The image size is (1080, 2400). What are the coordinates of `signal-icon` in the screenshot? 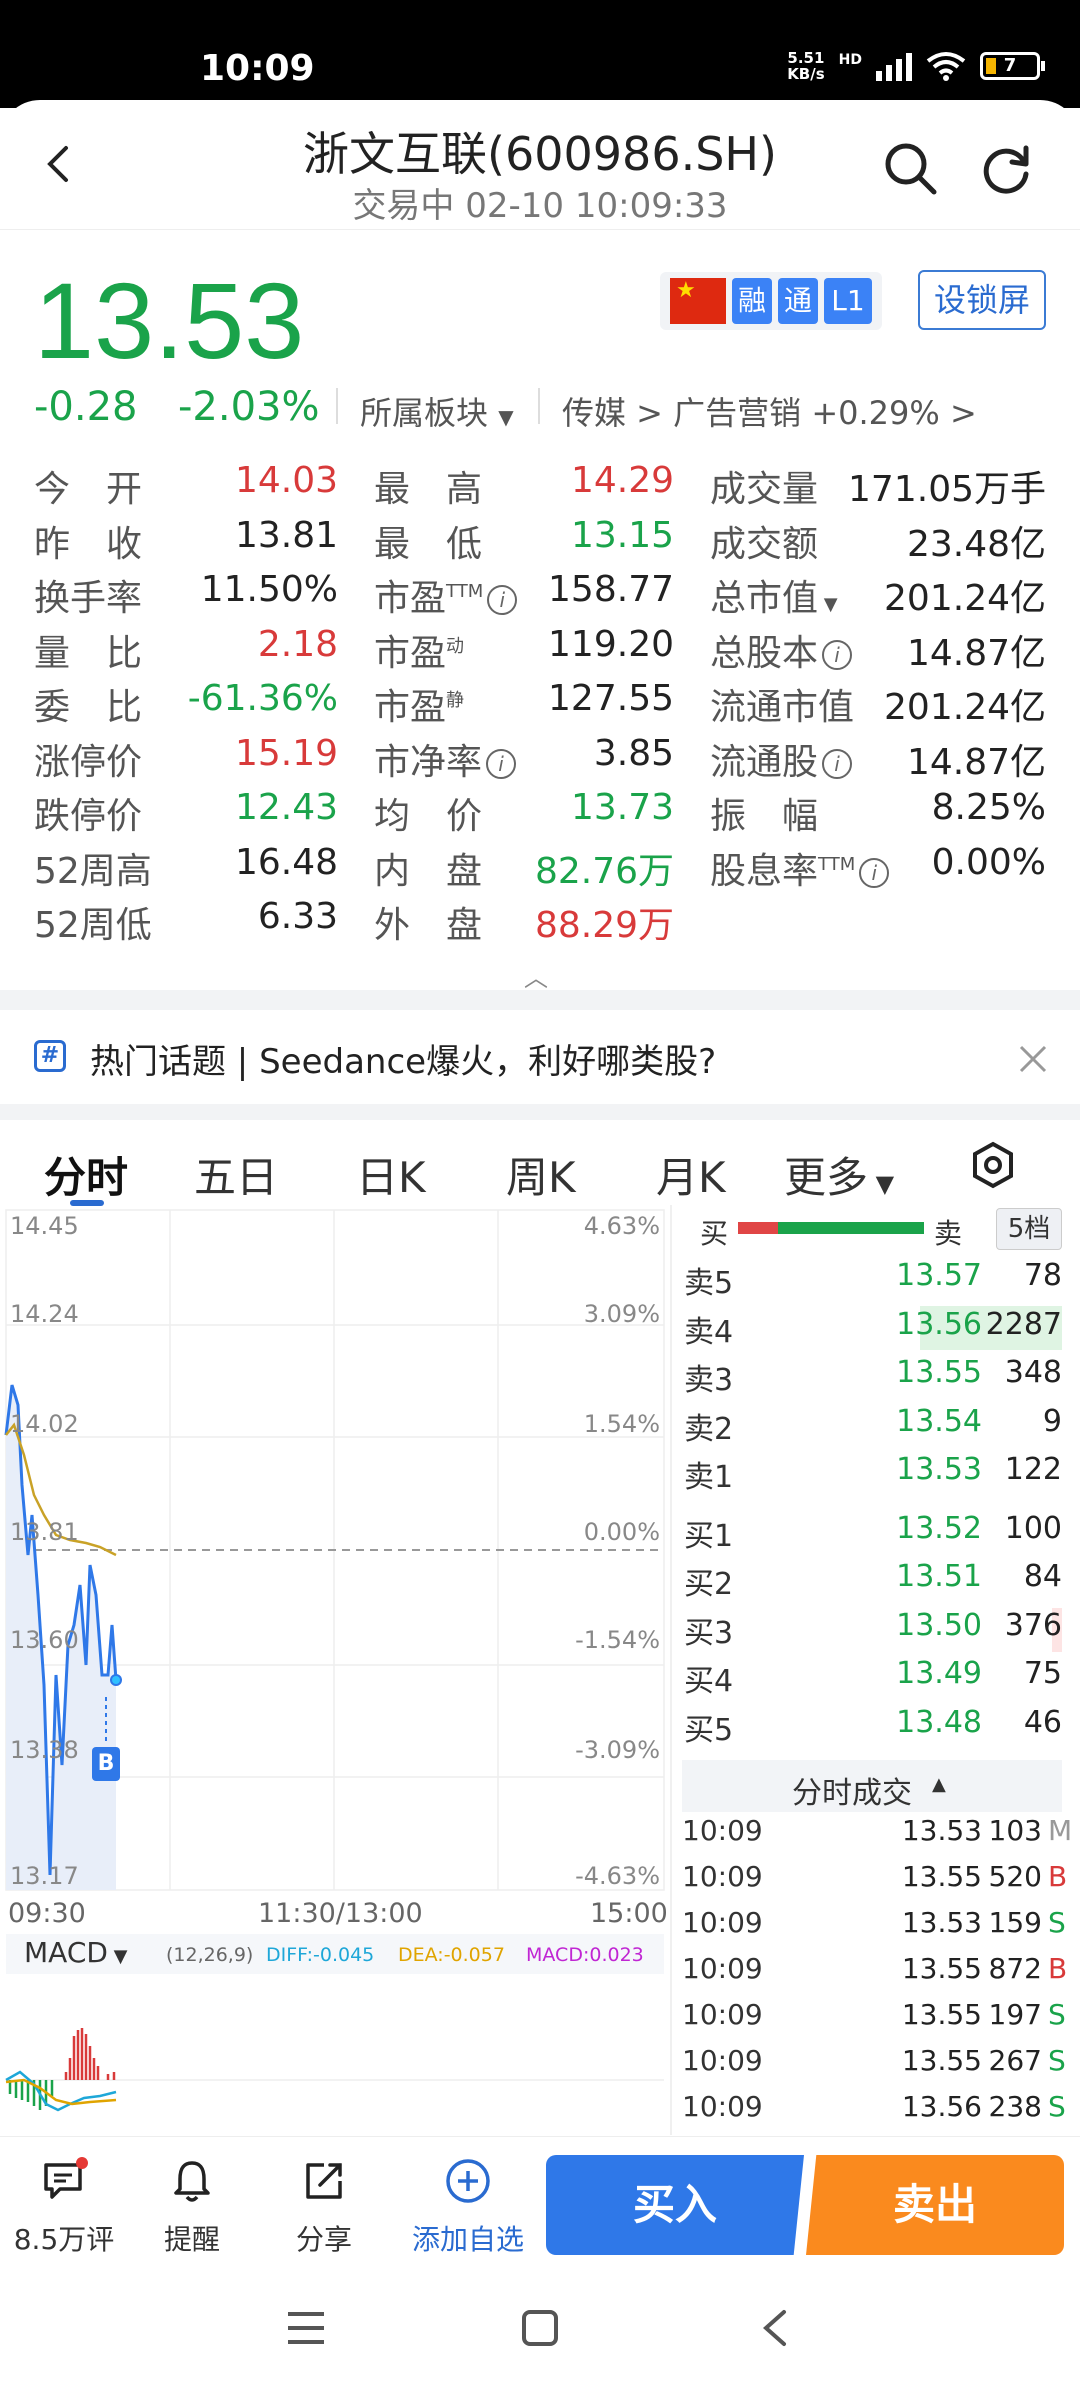 It's located at (894, 66).